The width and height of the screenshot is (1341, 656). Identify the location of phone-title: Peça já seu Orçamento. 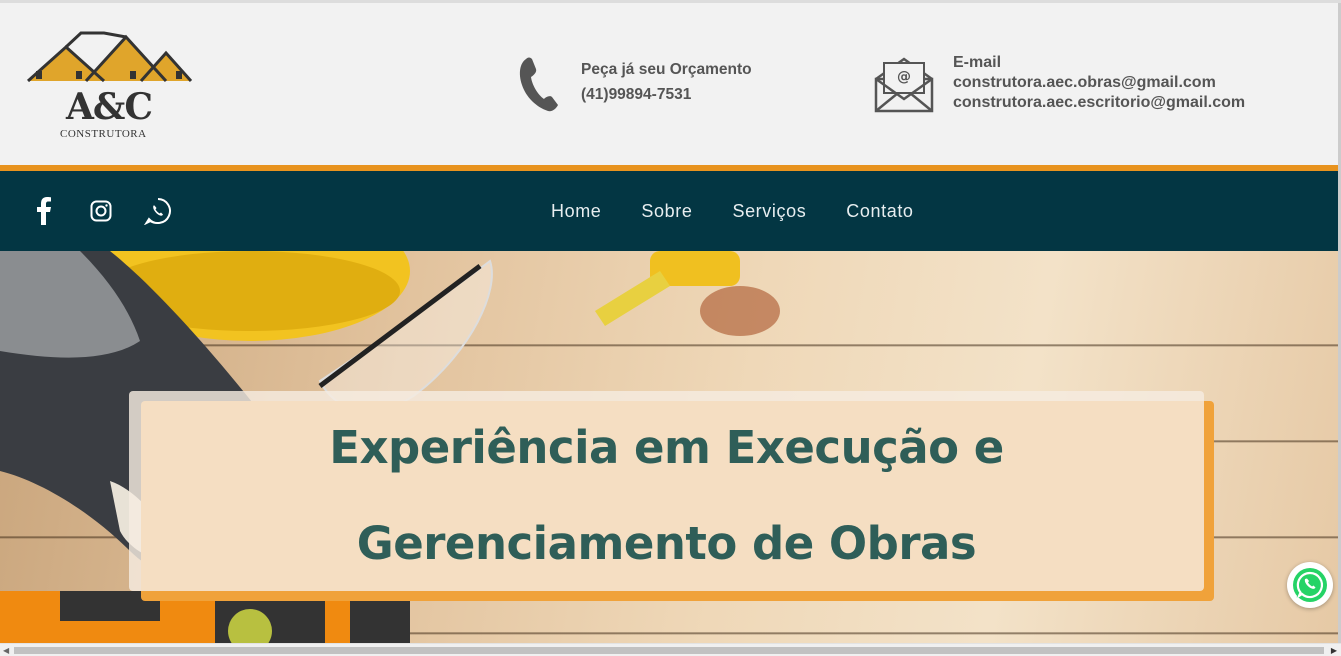
(666, 69).